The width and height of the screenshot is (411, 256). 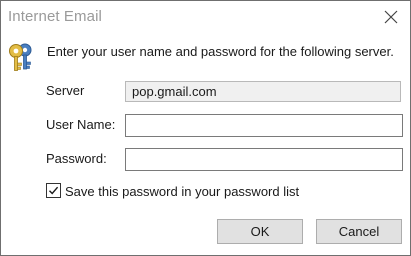 I want to click on password-label: Password:, so click(x=76, y=158).